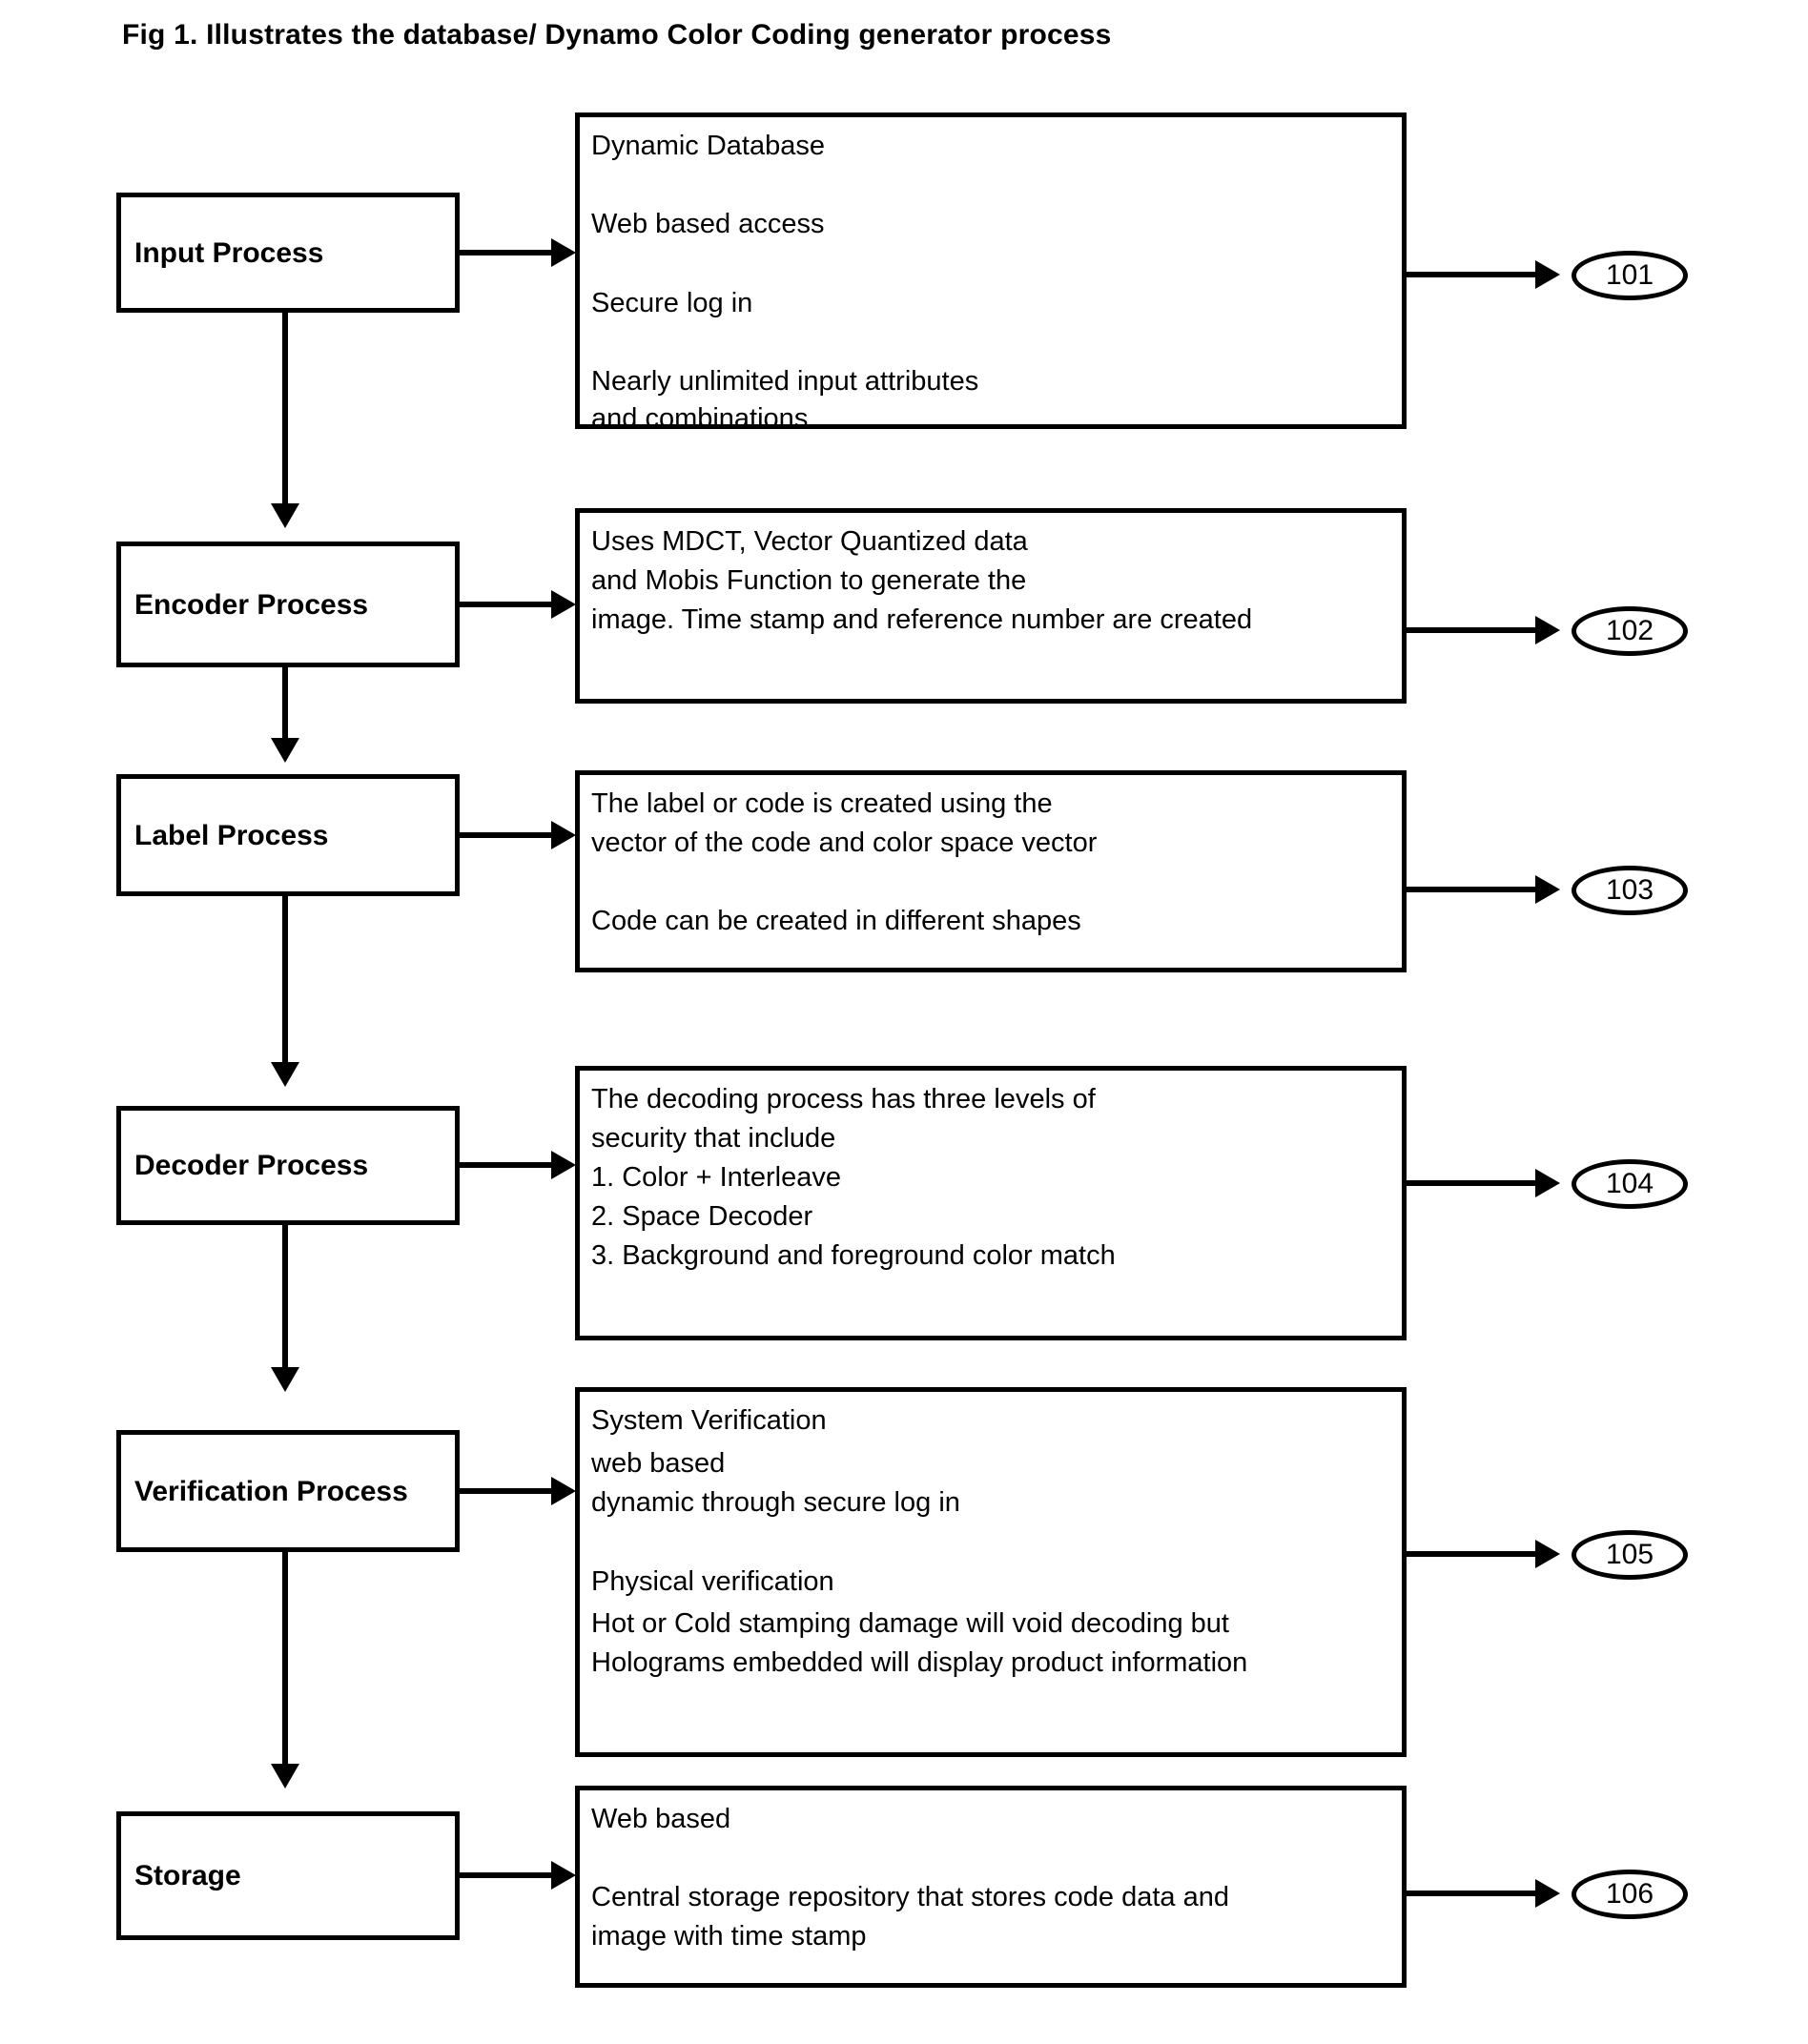 Image resolution: width=1808 pixels, height=2044 pixels. I want to click on process-label-encoder: Encoder Process, so click(251, 604).